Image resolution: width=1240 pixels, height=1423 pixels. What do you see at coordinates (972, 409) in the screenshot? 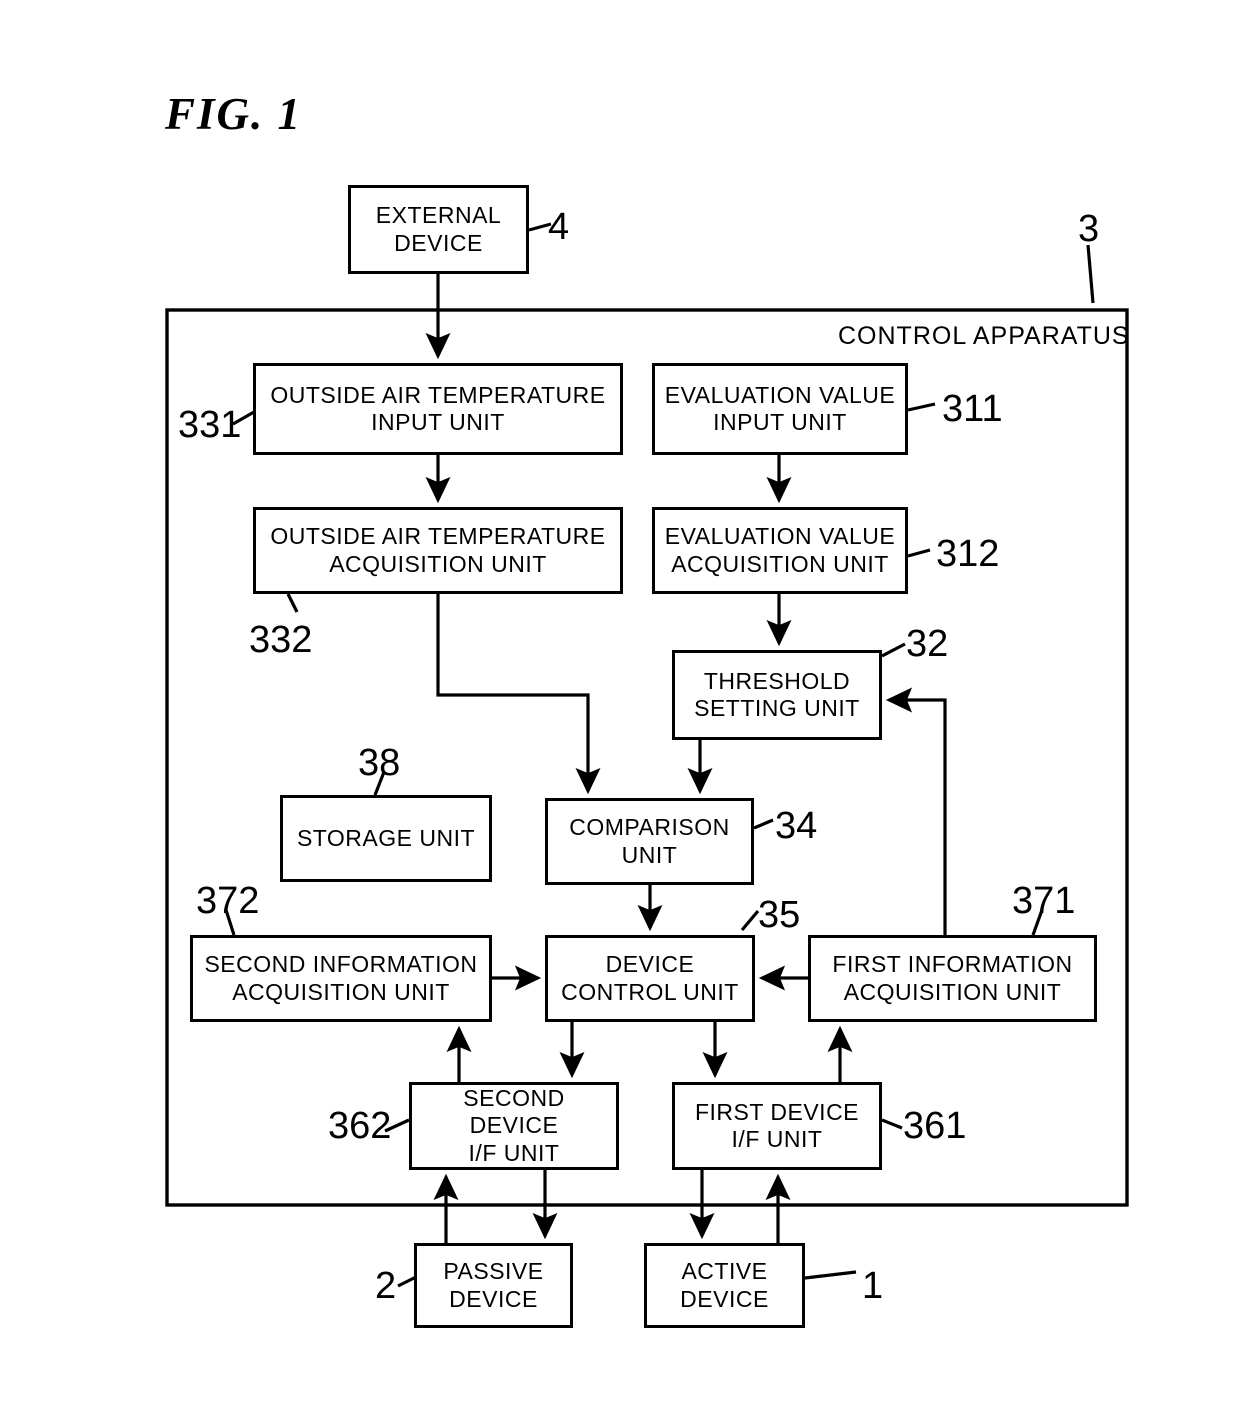
I see `reference-numeral-311: 311` at bounding box center [972, 409].